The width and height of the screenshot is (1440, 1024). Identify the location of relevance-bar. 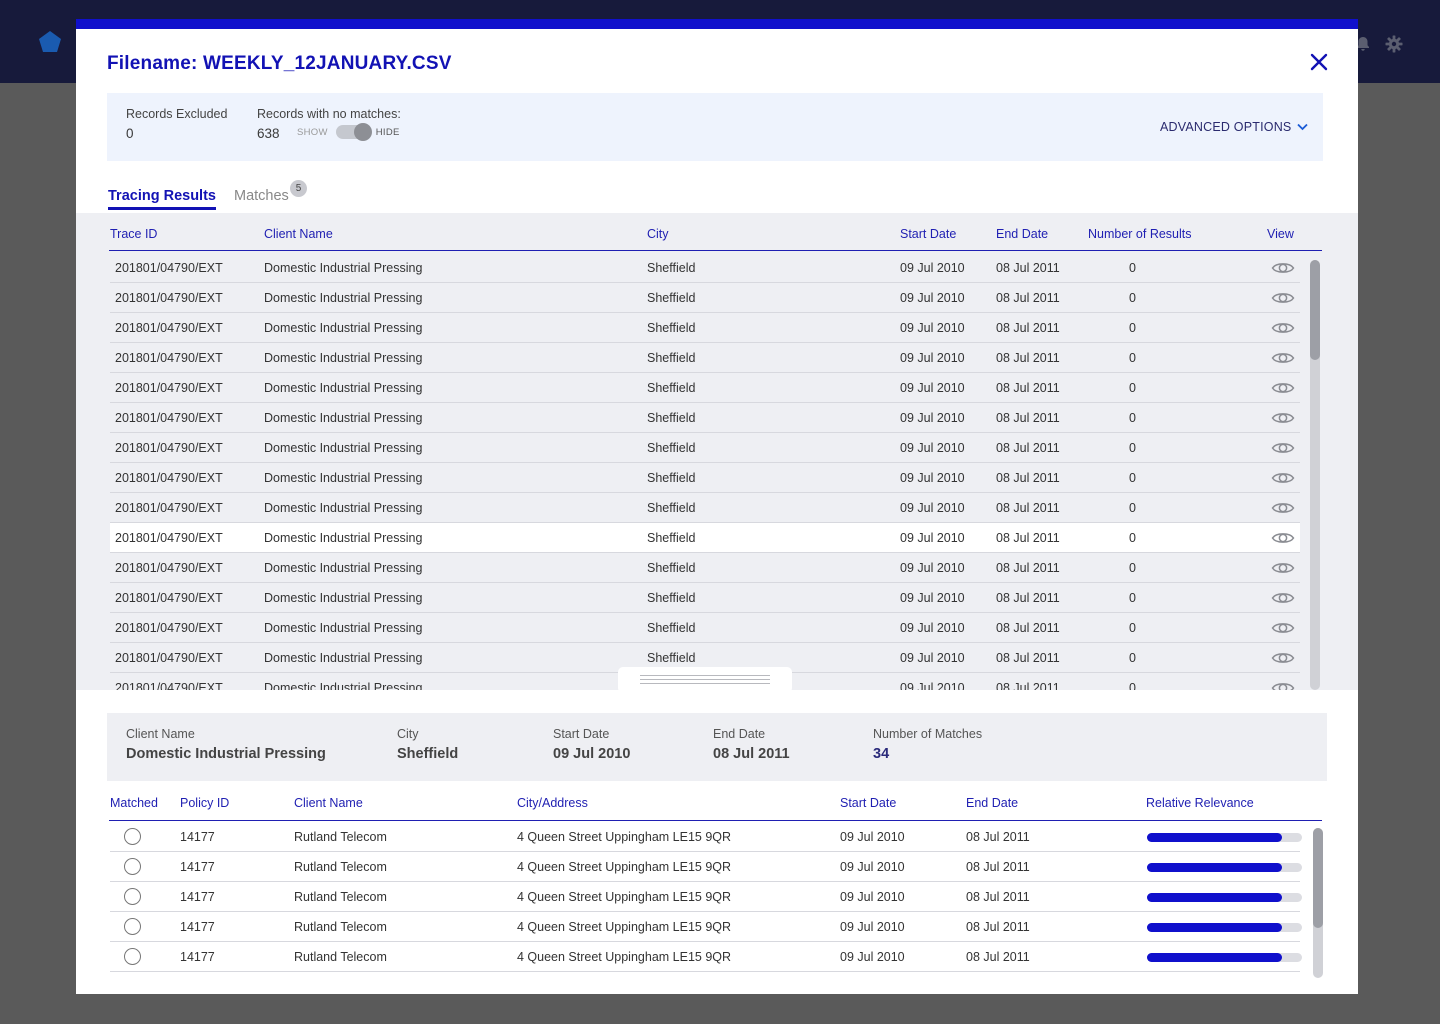
(1224, 897).